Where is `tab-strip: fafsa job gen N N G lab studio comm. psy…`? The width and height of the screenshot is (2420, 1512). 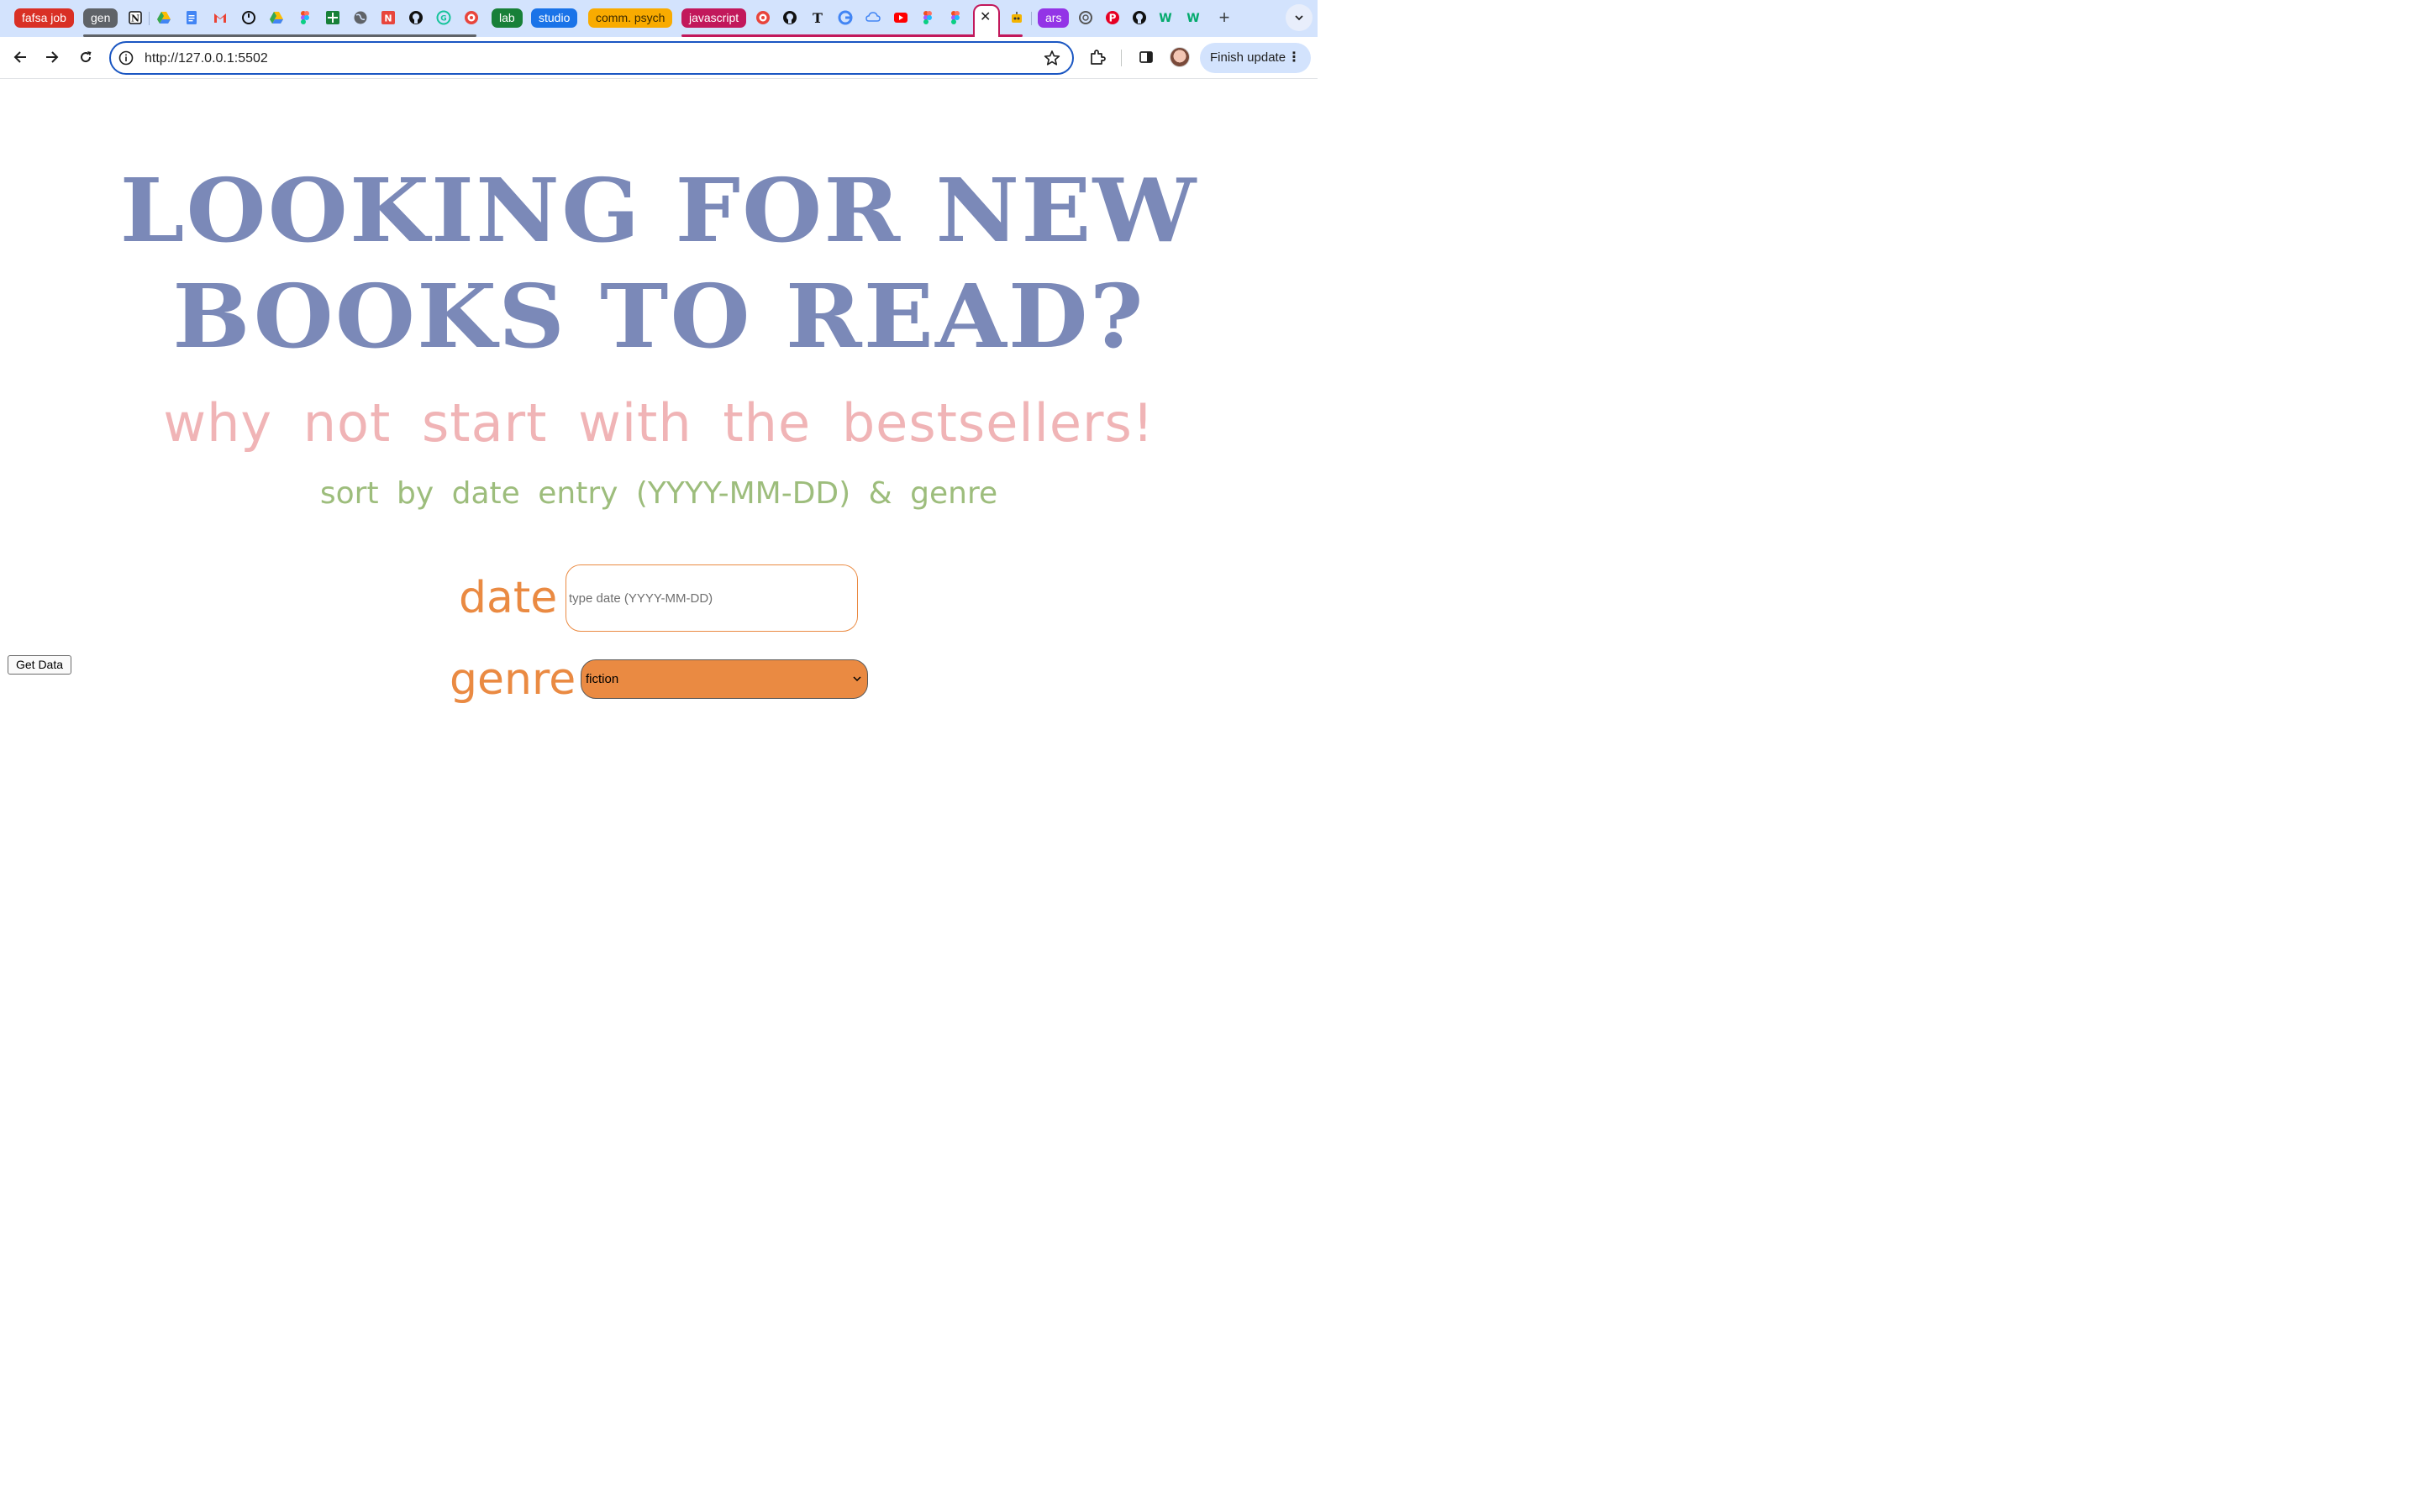 tab-strip: fafsa job gen N N G lab studio comm. psy… is located at coordinates (659, 18).